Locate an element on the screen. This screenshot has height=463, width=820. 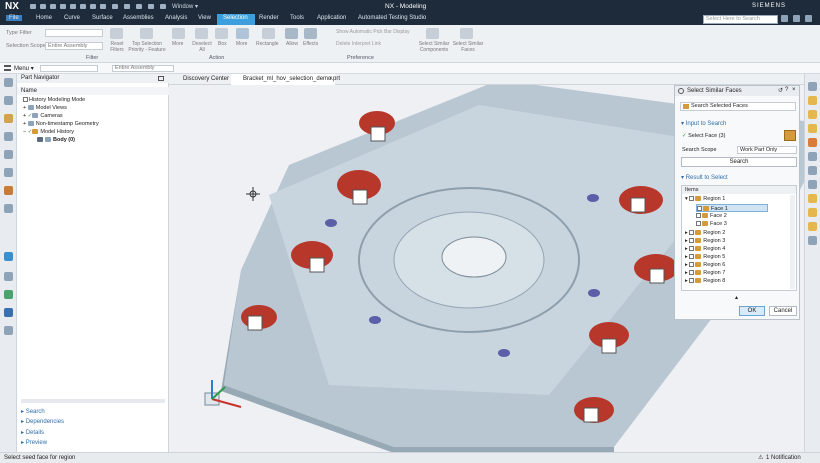
result-region-6: ▸ Region 6 is located at coordinates (705, 265).